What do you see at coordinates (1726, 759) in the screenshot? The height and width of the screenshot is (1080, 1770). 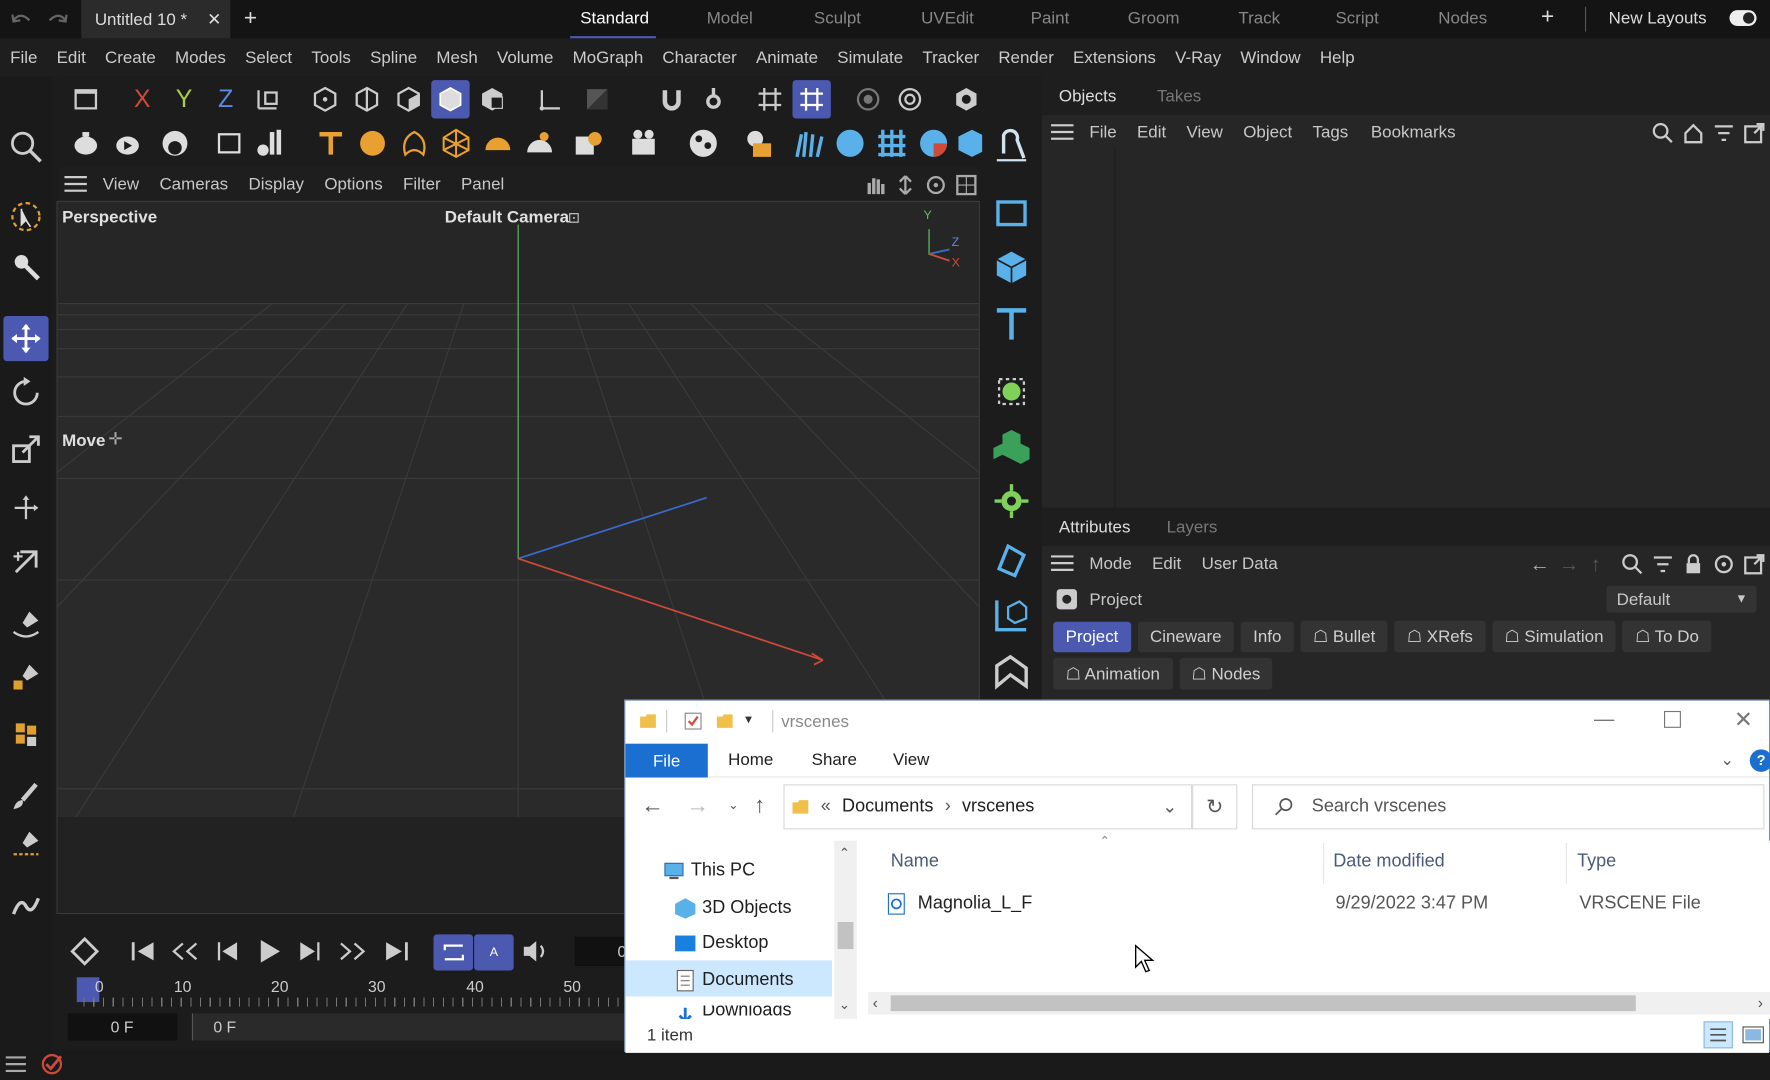 I see `expand-ribbon-icon: ⌄` at bounding box center [1726, 759].